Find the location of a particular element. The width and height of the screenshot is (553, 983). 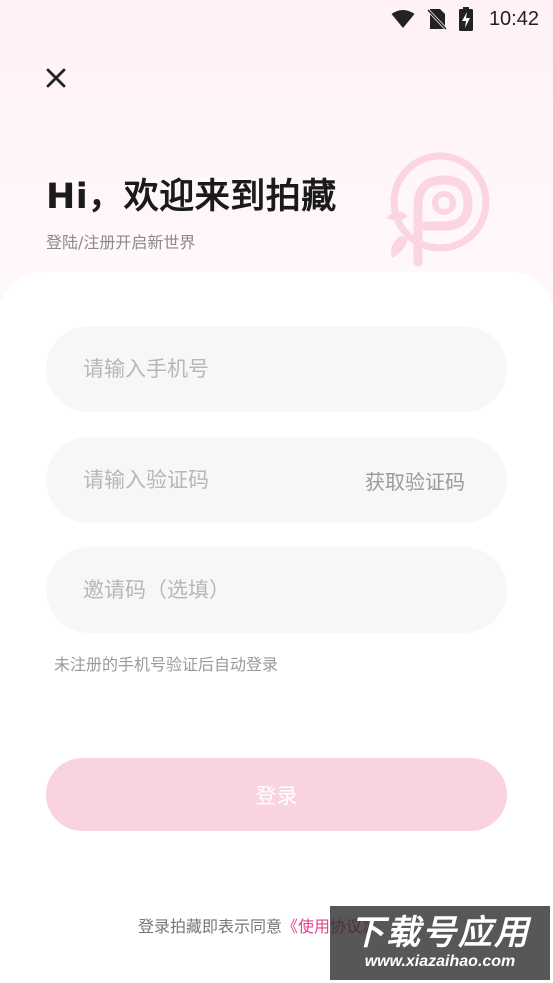

page-subtitle: 登陆/注册开启新世界 is located at coordinates (121, 242).